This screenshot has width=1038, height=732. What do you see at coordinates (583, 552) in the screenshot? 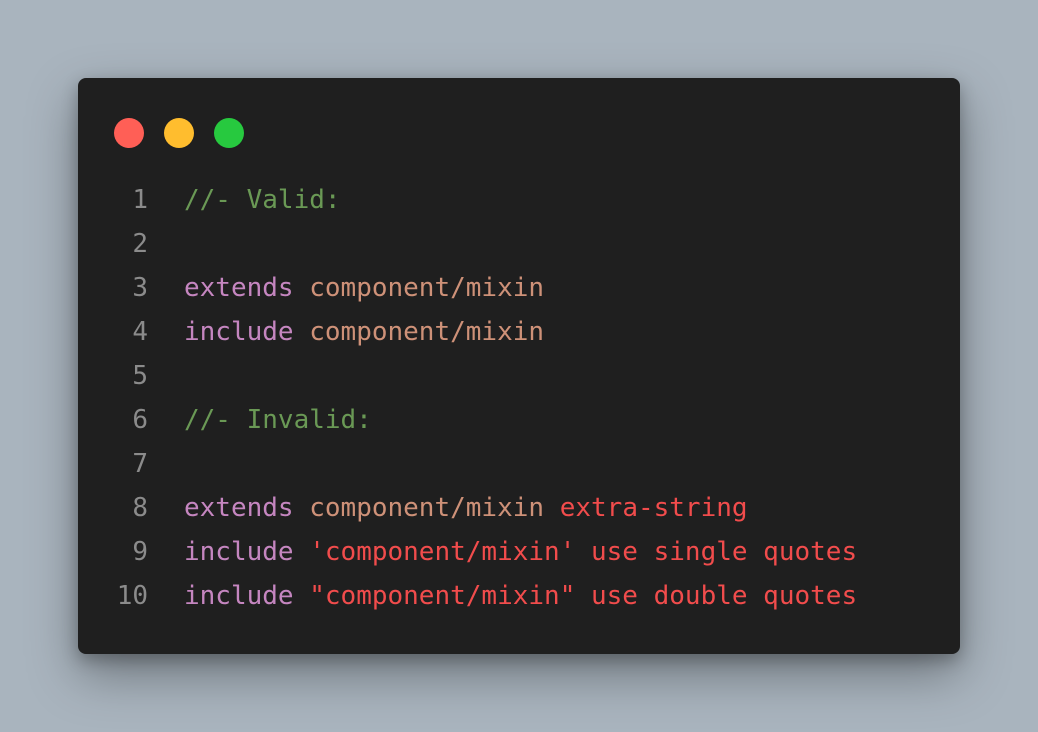
I see `code-token-error: 'component/mixin' use single quotes` at bounding box center [583, 552].